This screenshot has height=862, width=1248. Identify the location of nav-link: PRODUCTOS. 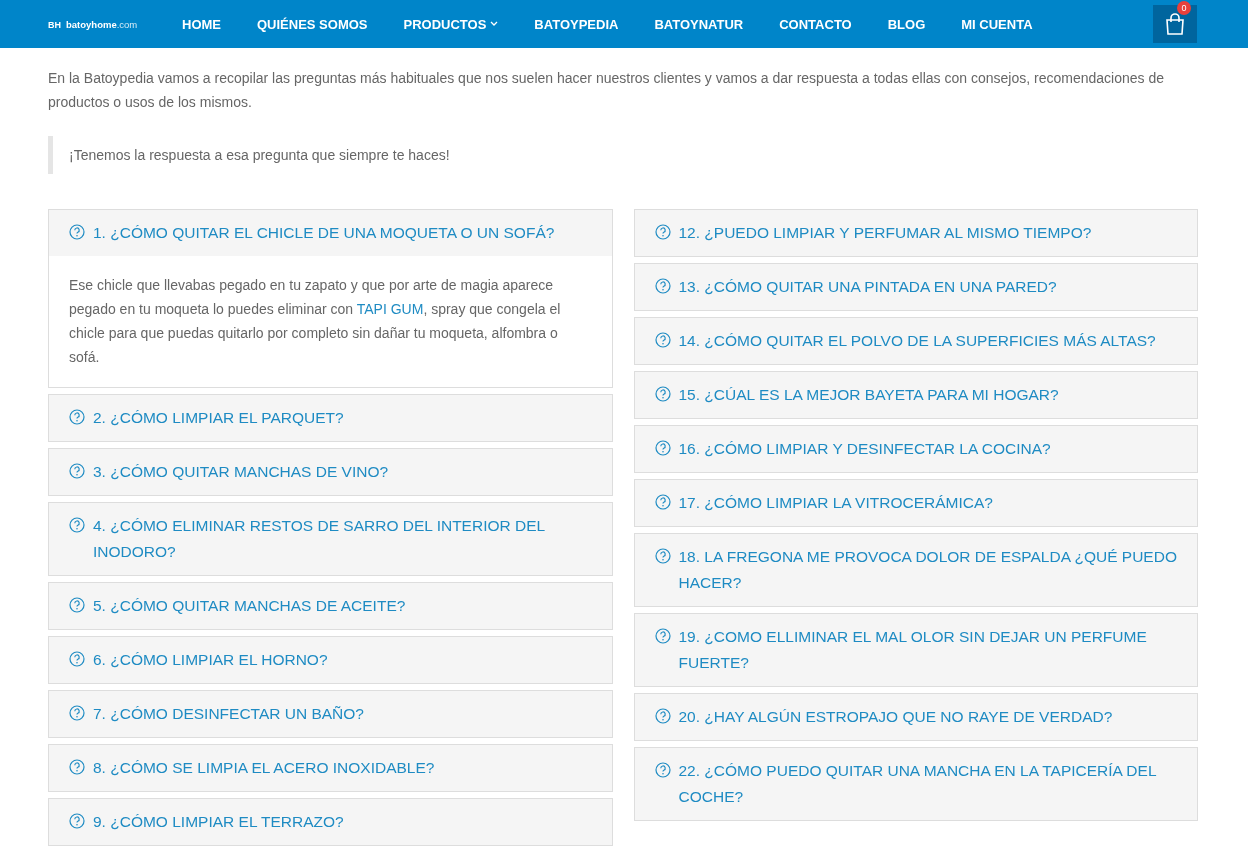
(451, 24).